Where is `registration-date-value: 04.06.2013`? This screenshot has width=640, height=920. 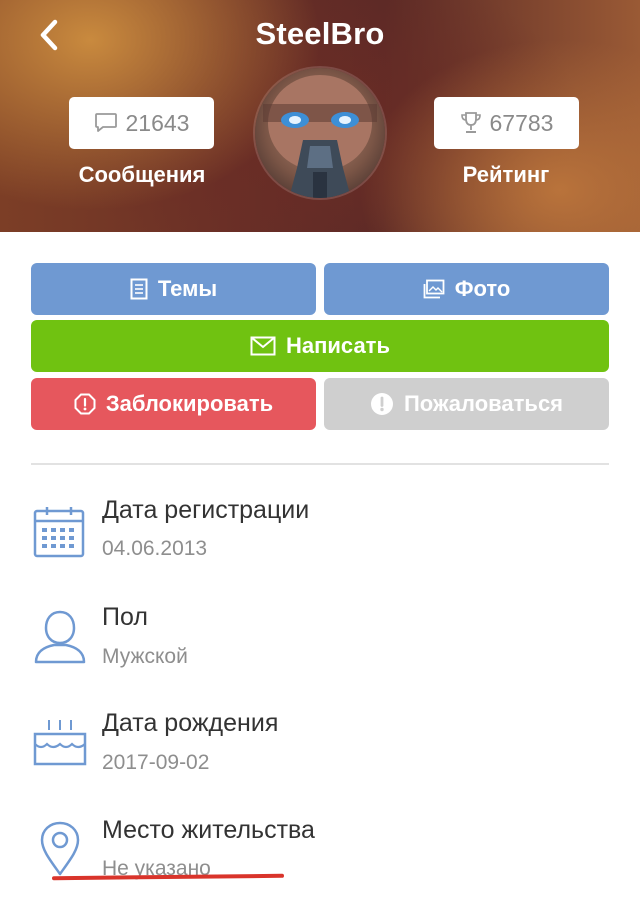 registration-date-value: 04.06.2013 is located at coordinates (155, 548).